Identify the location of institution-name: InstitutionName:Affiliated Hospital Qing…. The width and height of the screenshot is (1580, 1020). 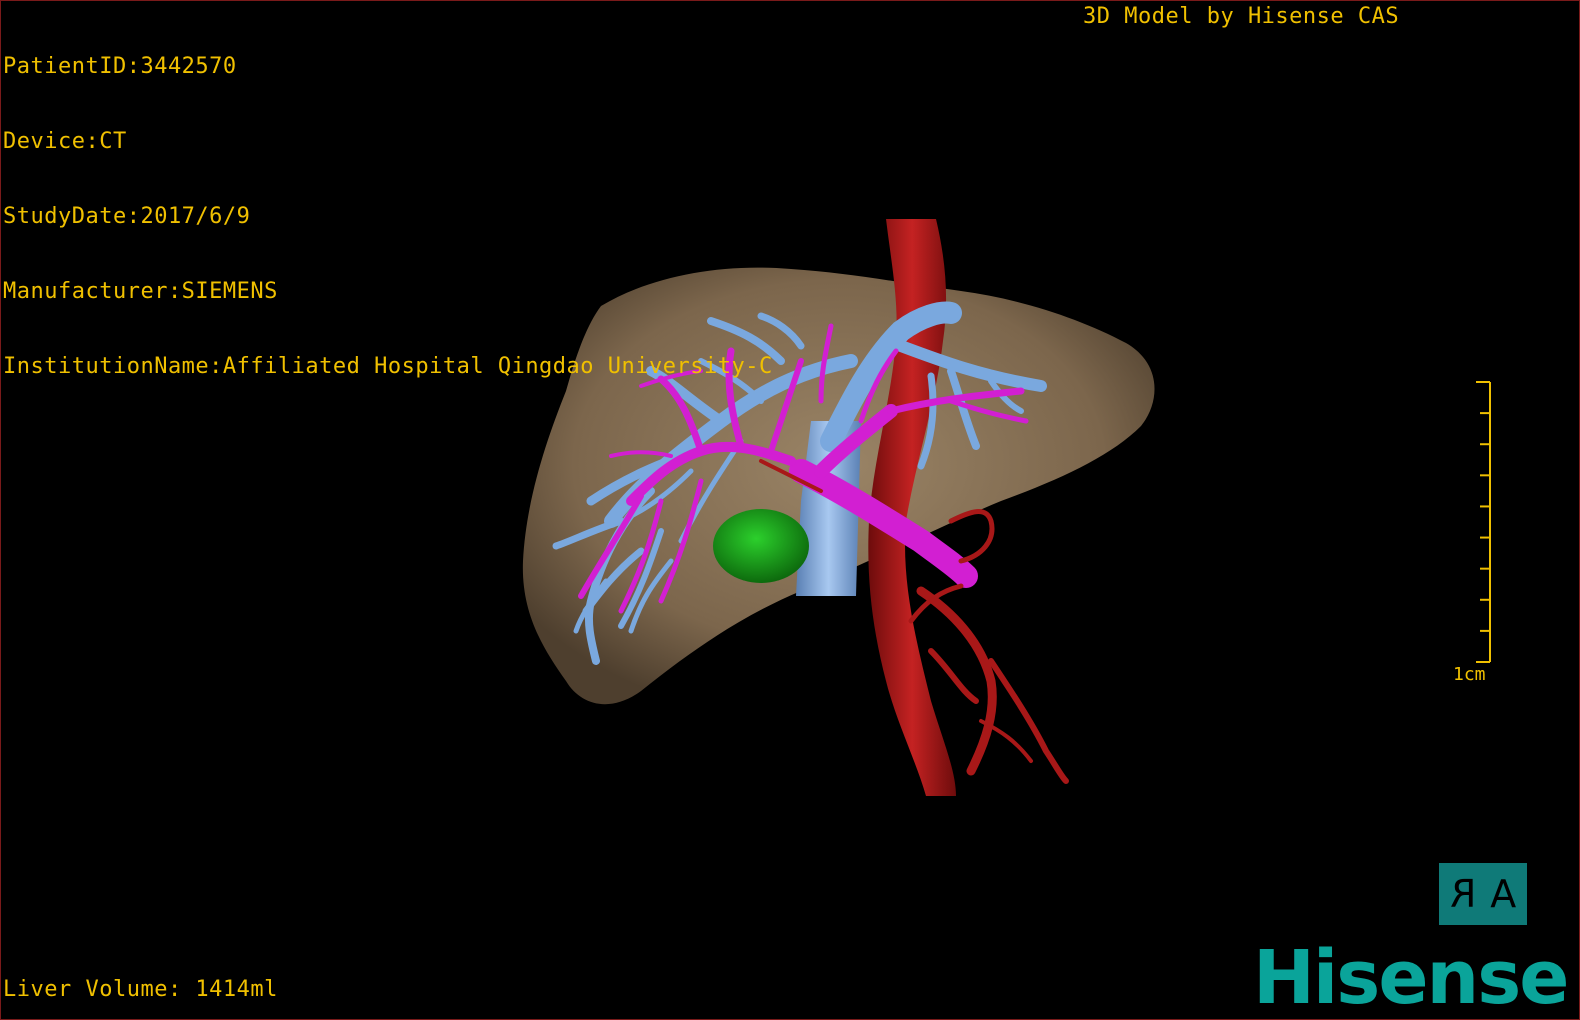
(388, 366).